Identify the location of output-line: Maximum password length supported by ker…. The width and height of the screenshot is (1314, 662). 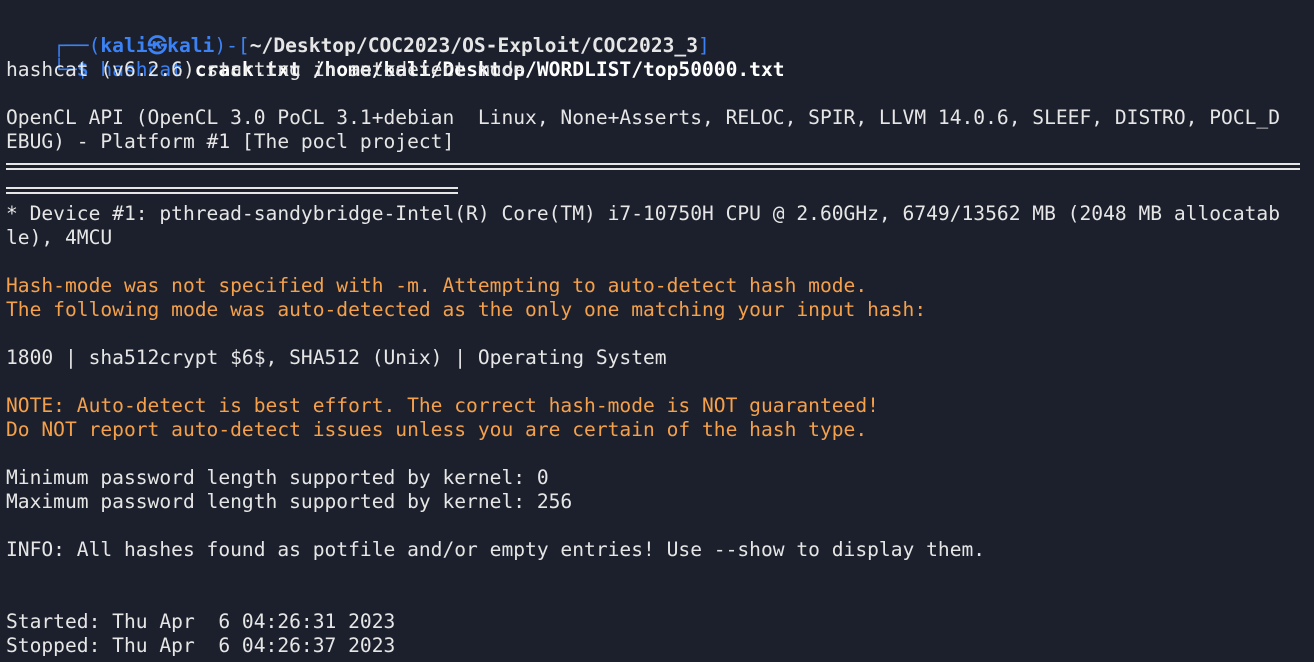
(289, 501).